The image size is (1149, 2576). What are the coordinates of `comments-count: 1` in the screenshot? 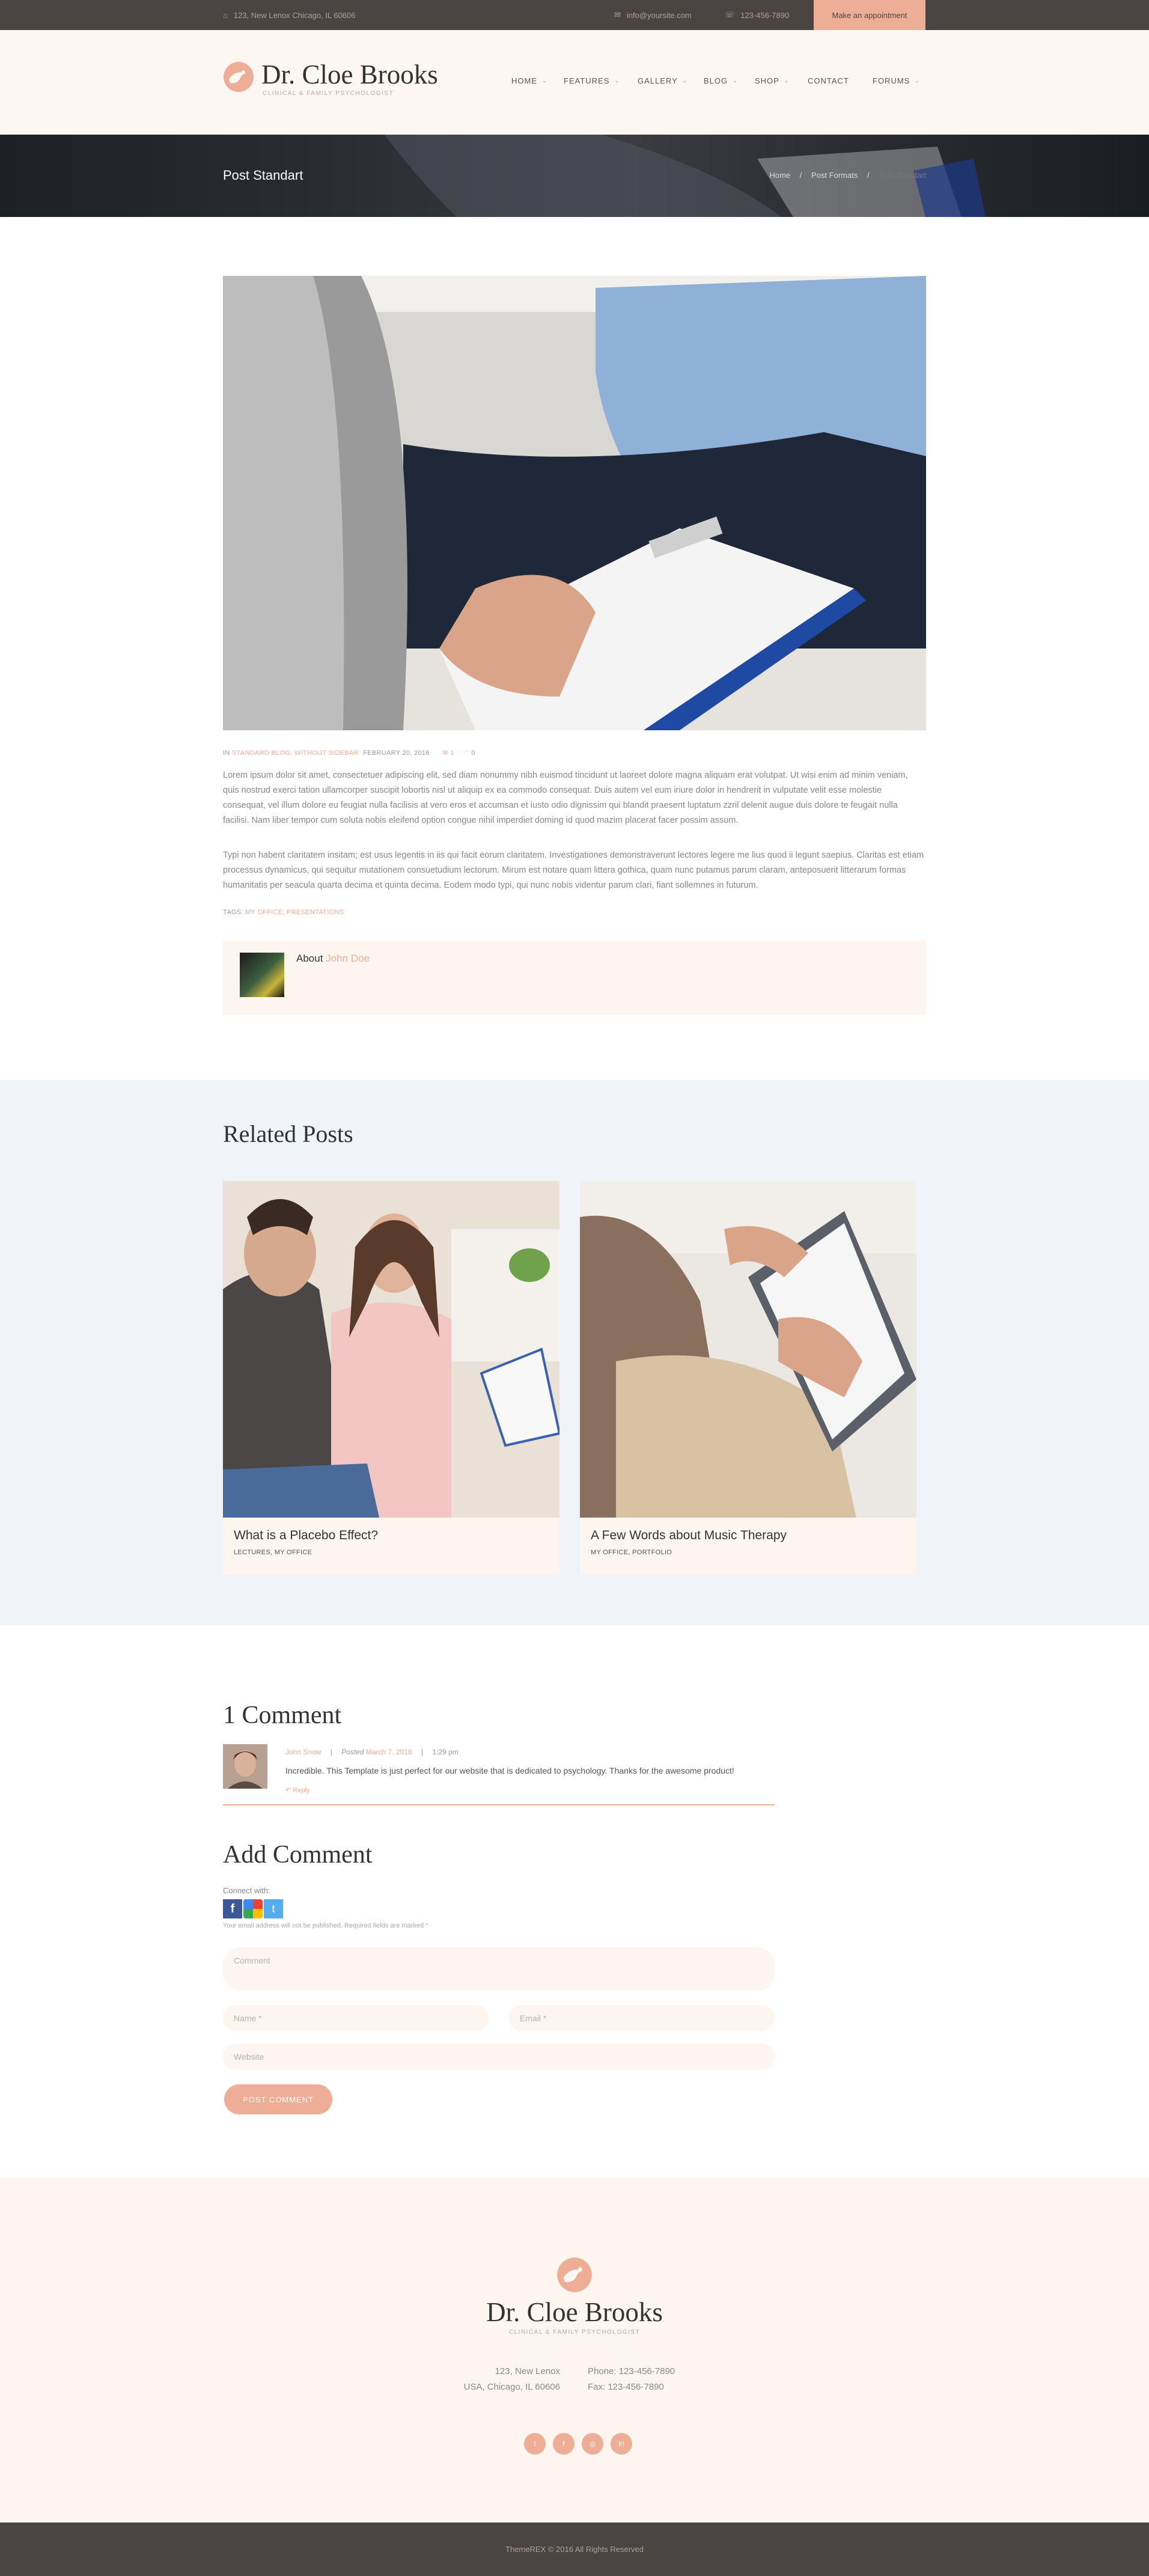 It's located at (452, 753).